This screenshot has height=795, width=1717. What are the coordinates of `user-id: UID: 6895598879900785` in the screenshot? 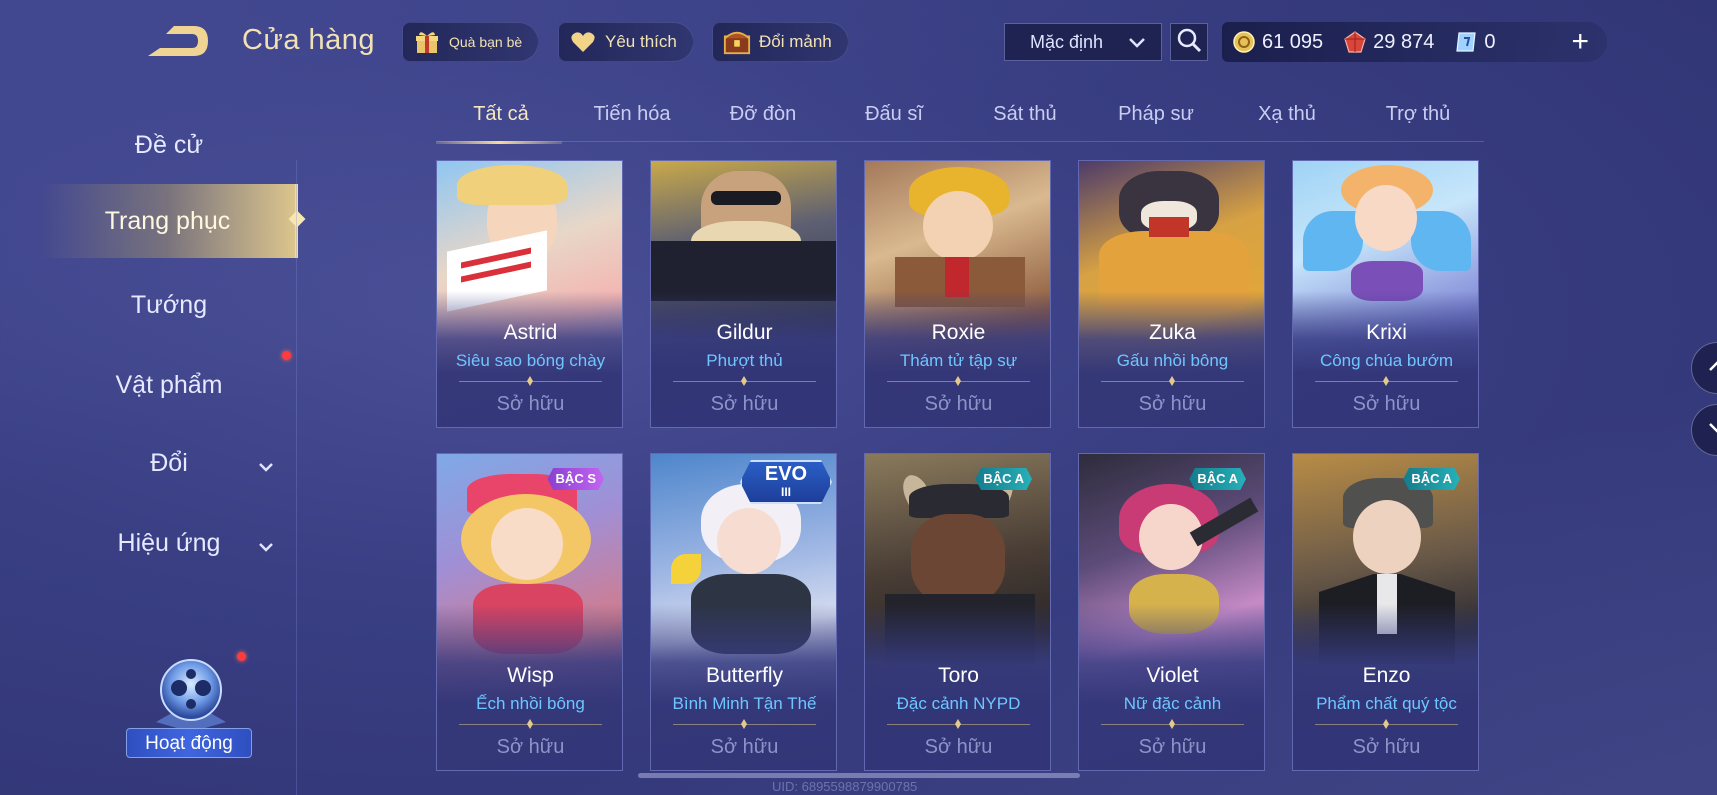 It's located at (845, 786).